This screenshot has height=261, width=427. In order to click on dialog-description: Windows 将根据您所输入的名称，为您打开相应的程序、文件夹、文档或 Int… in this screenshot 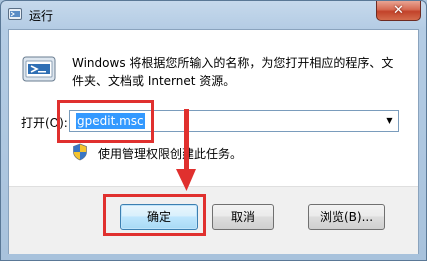, I will do `click(233, 72)`.